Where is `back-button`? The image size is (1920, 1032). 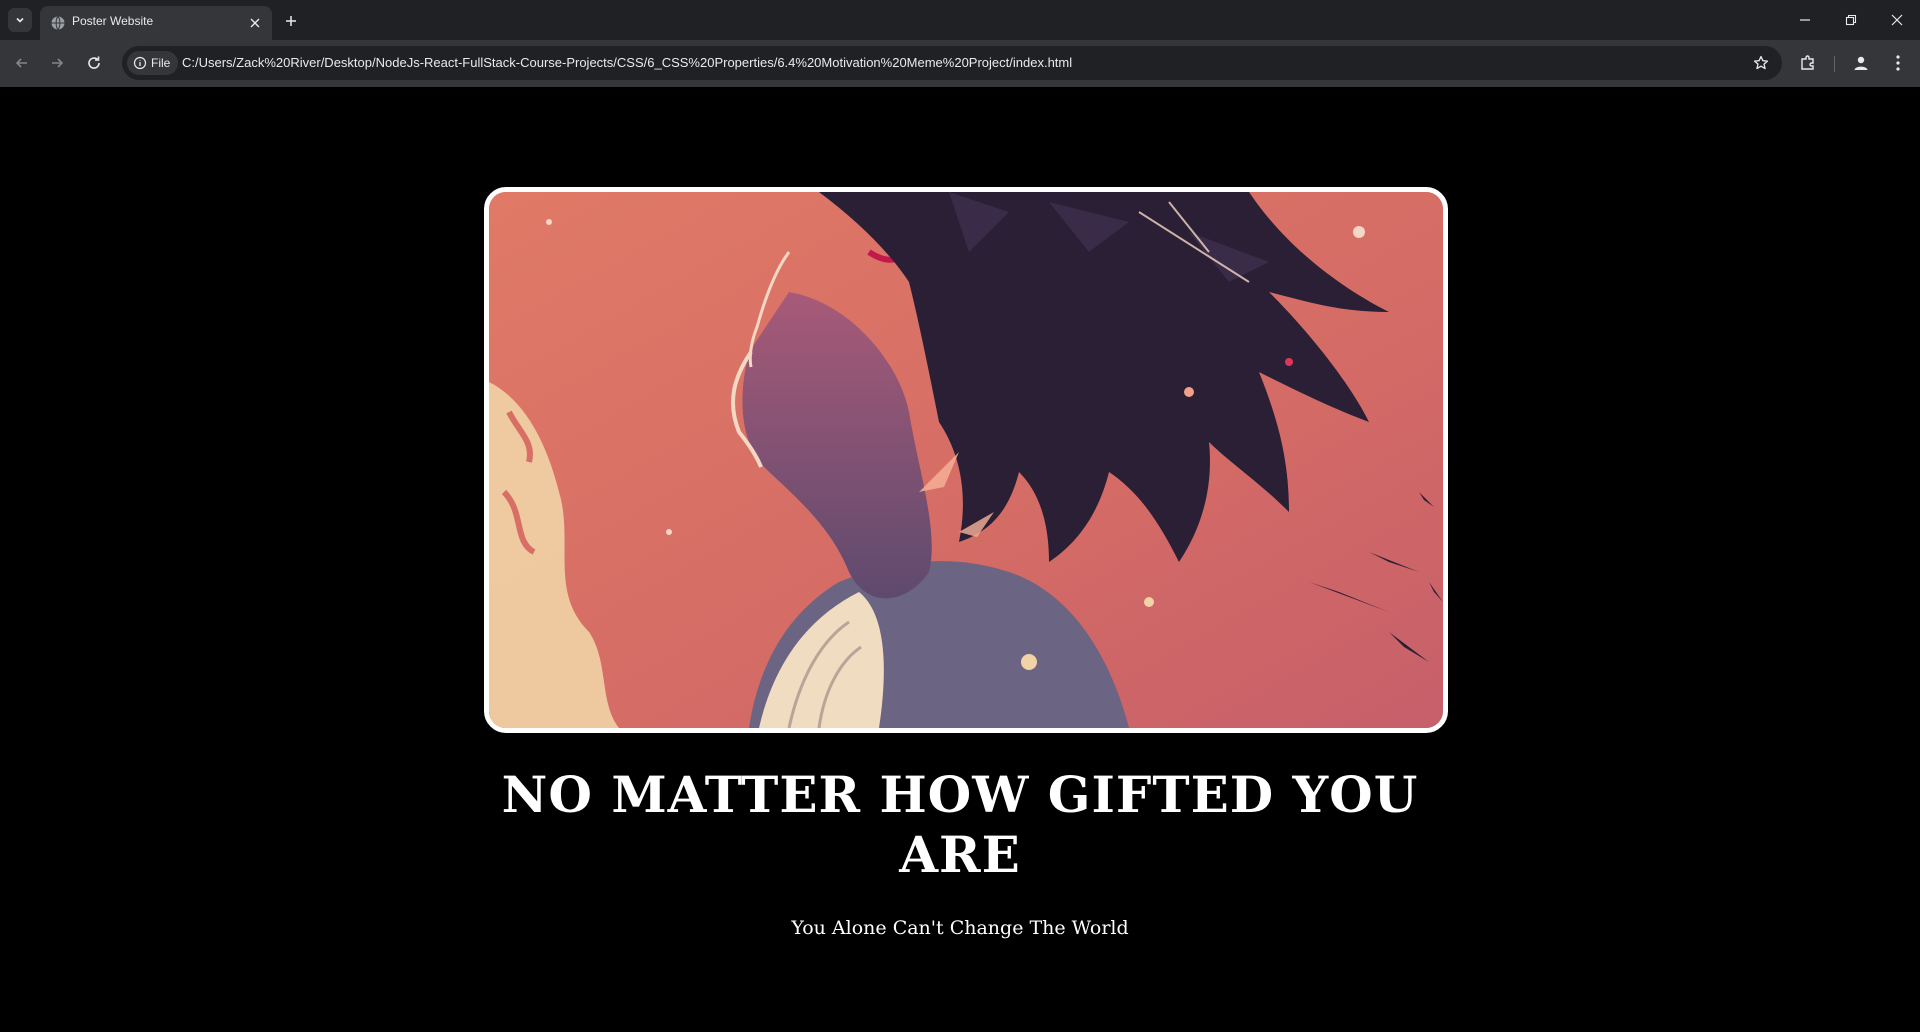 back-button is located at coordinates (22, 63).